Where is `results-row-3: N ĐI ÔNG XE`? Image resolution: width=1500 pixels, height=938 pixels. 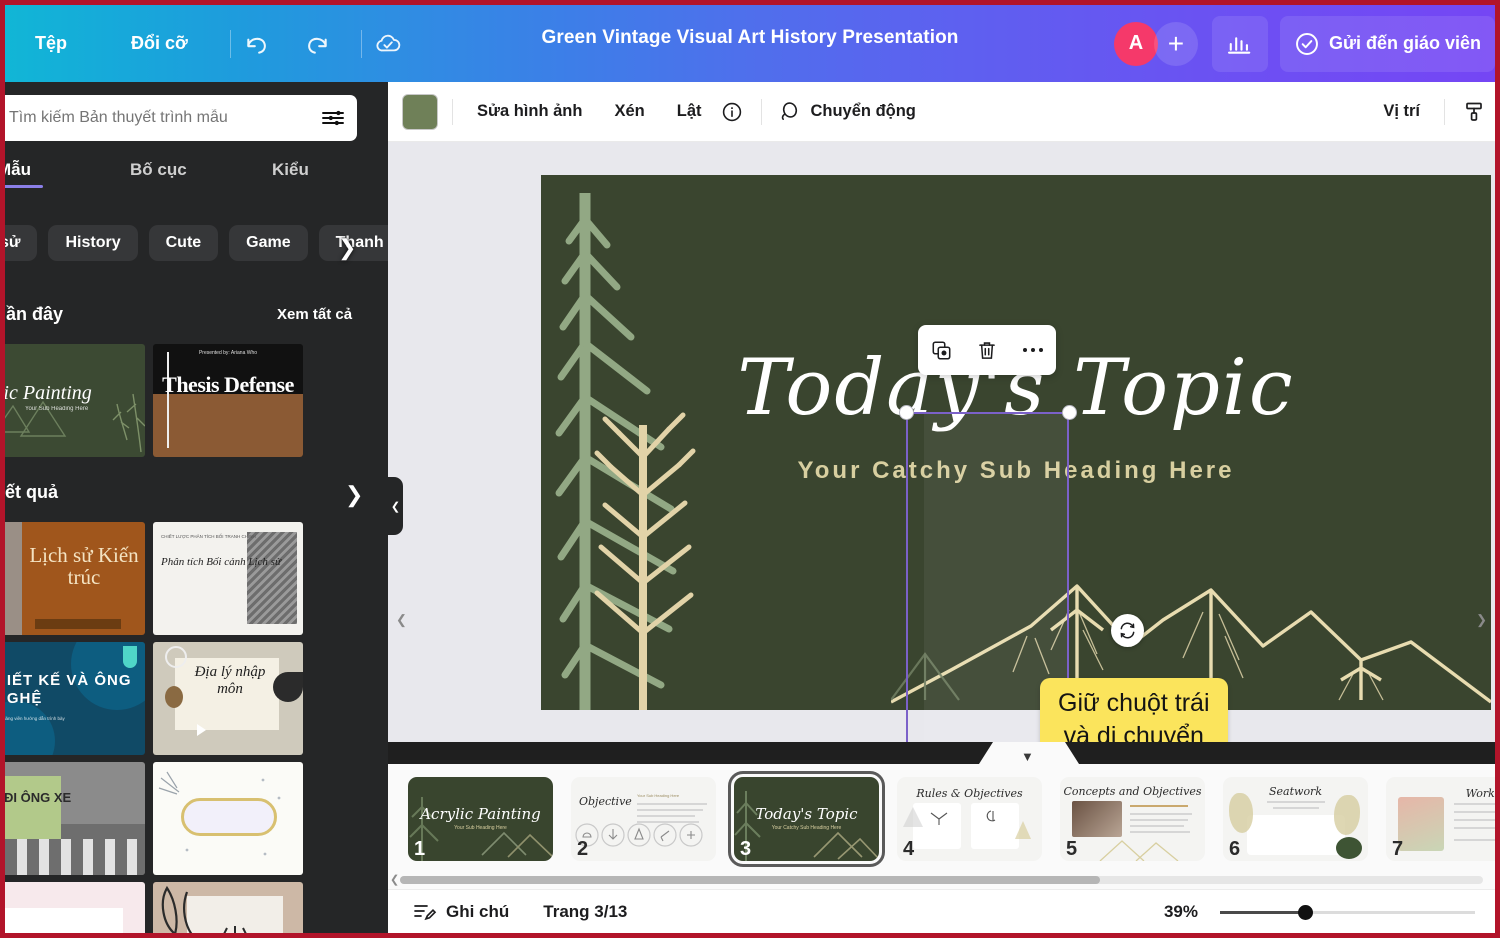 results-row-3: N ĐI ÔNG XE is located at coordinates (154, 818).